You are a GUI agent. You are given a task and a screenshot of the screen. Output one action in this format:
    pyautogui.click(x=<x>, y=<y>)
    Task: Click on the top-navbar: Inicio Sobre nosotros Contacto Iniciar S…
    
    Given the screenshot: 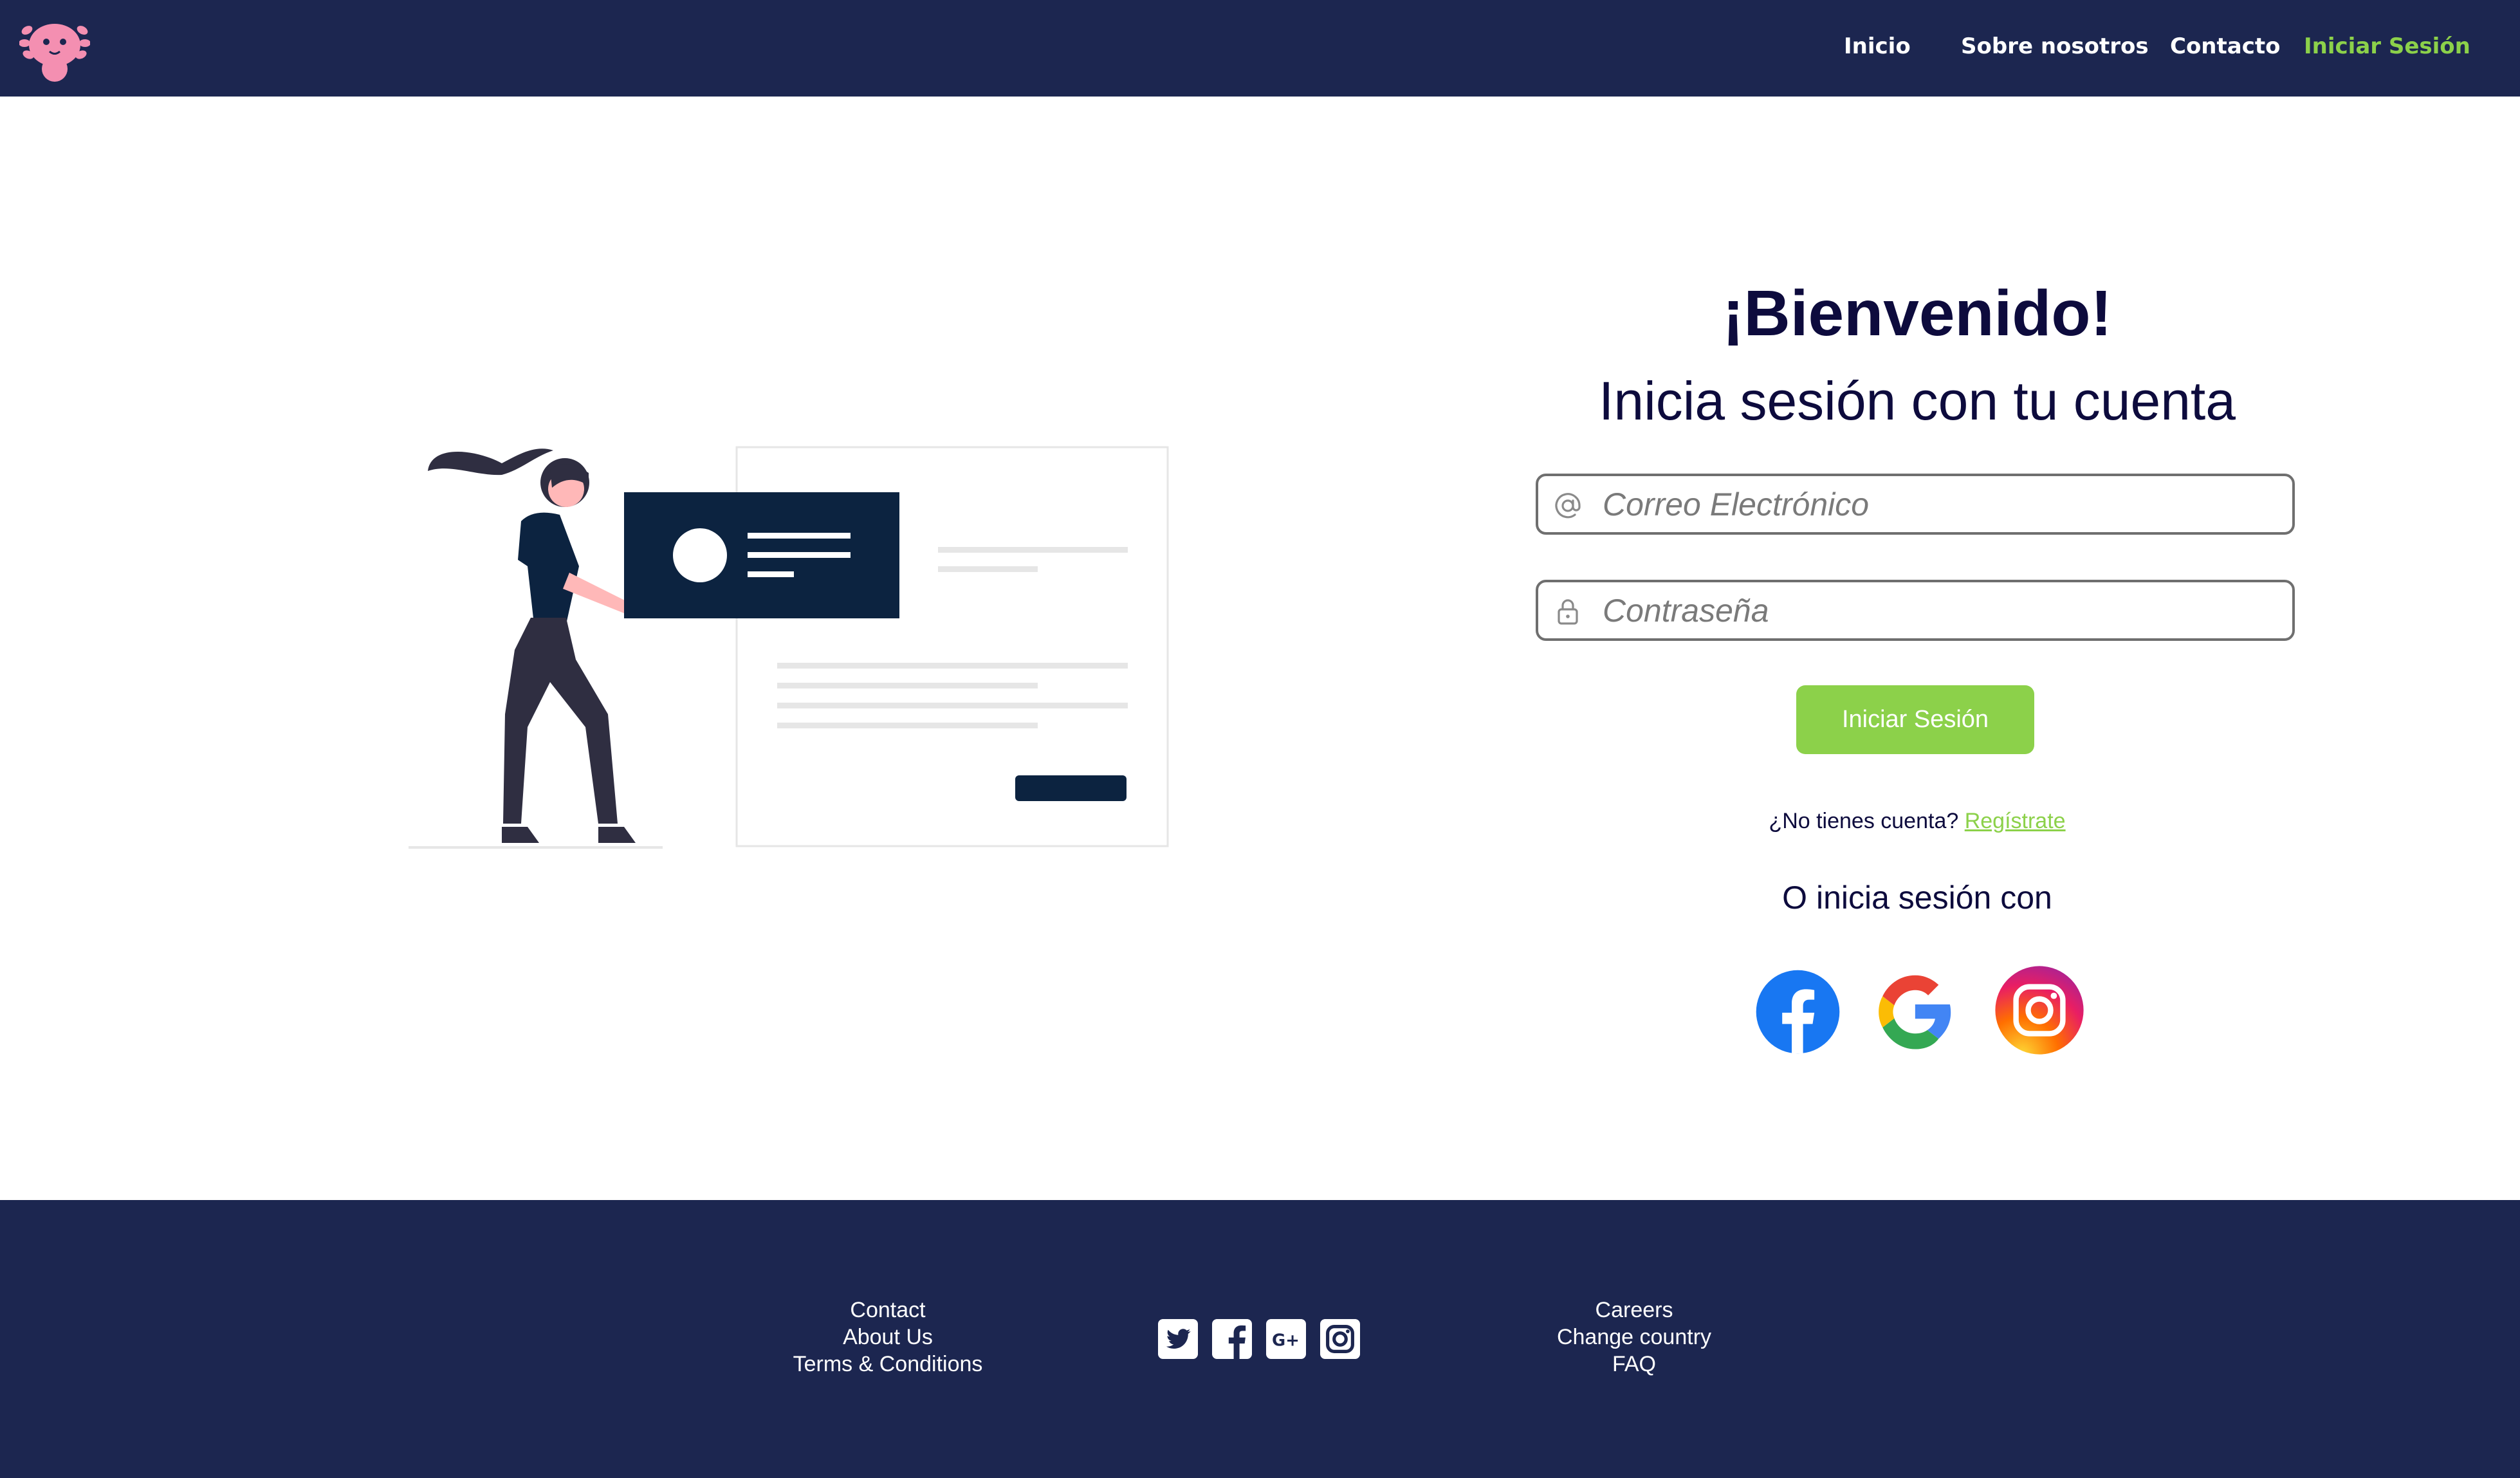 What is the action you would take?
    pyautogui.click(x=1260, y=48)
    